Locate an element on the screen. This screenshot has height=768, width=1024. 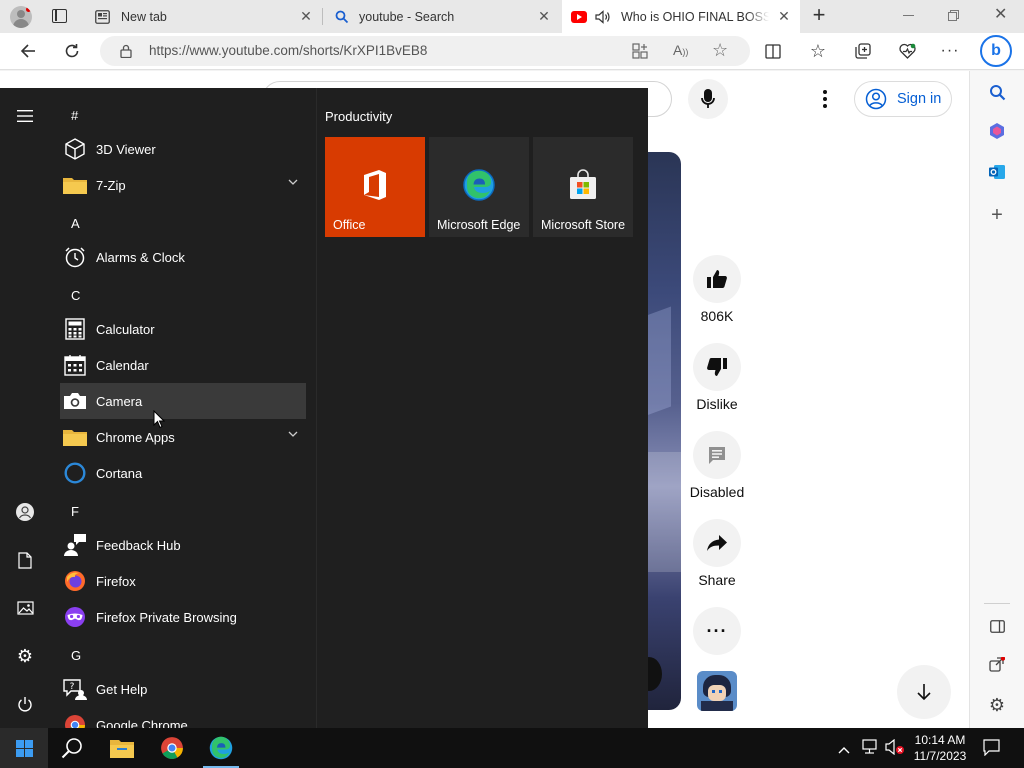
tab-youtube-search: youtube - Search ✕ is located at coordinates (441, 16).